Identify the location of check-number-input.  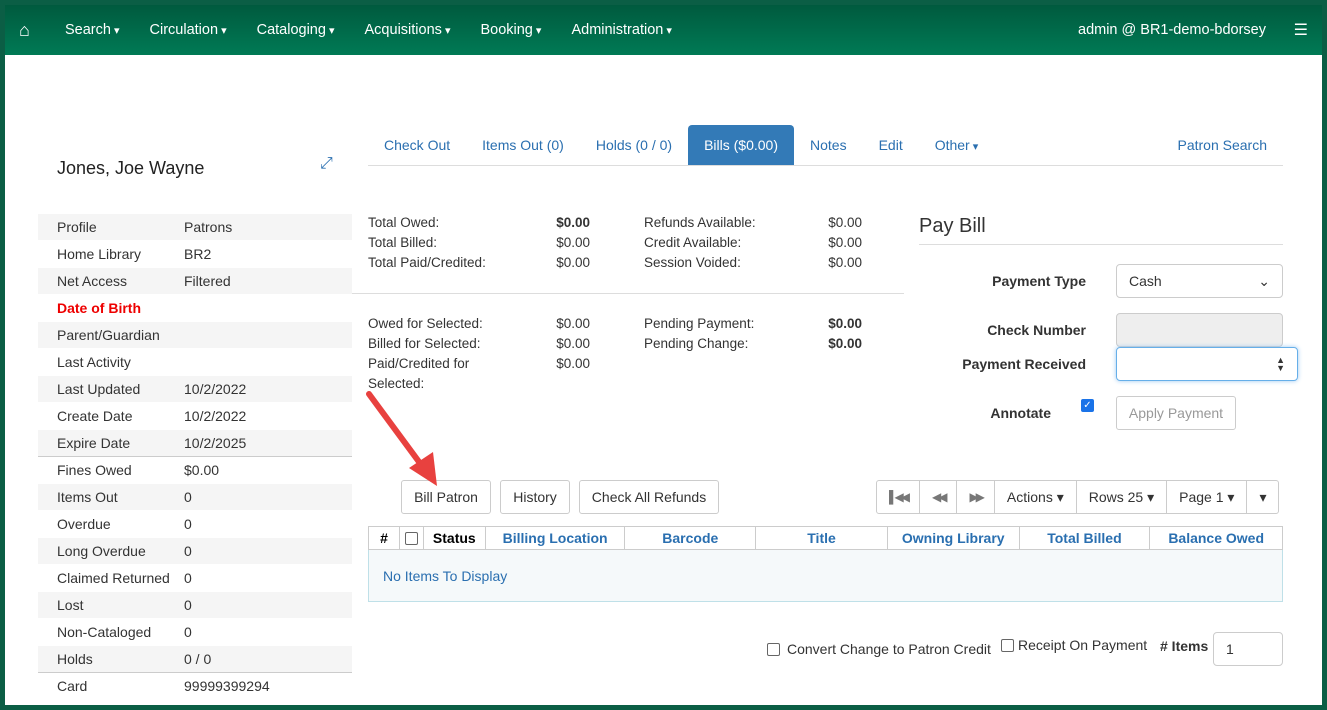
(1199, 330).